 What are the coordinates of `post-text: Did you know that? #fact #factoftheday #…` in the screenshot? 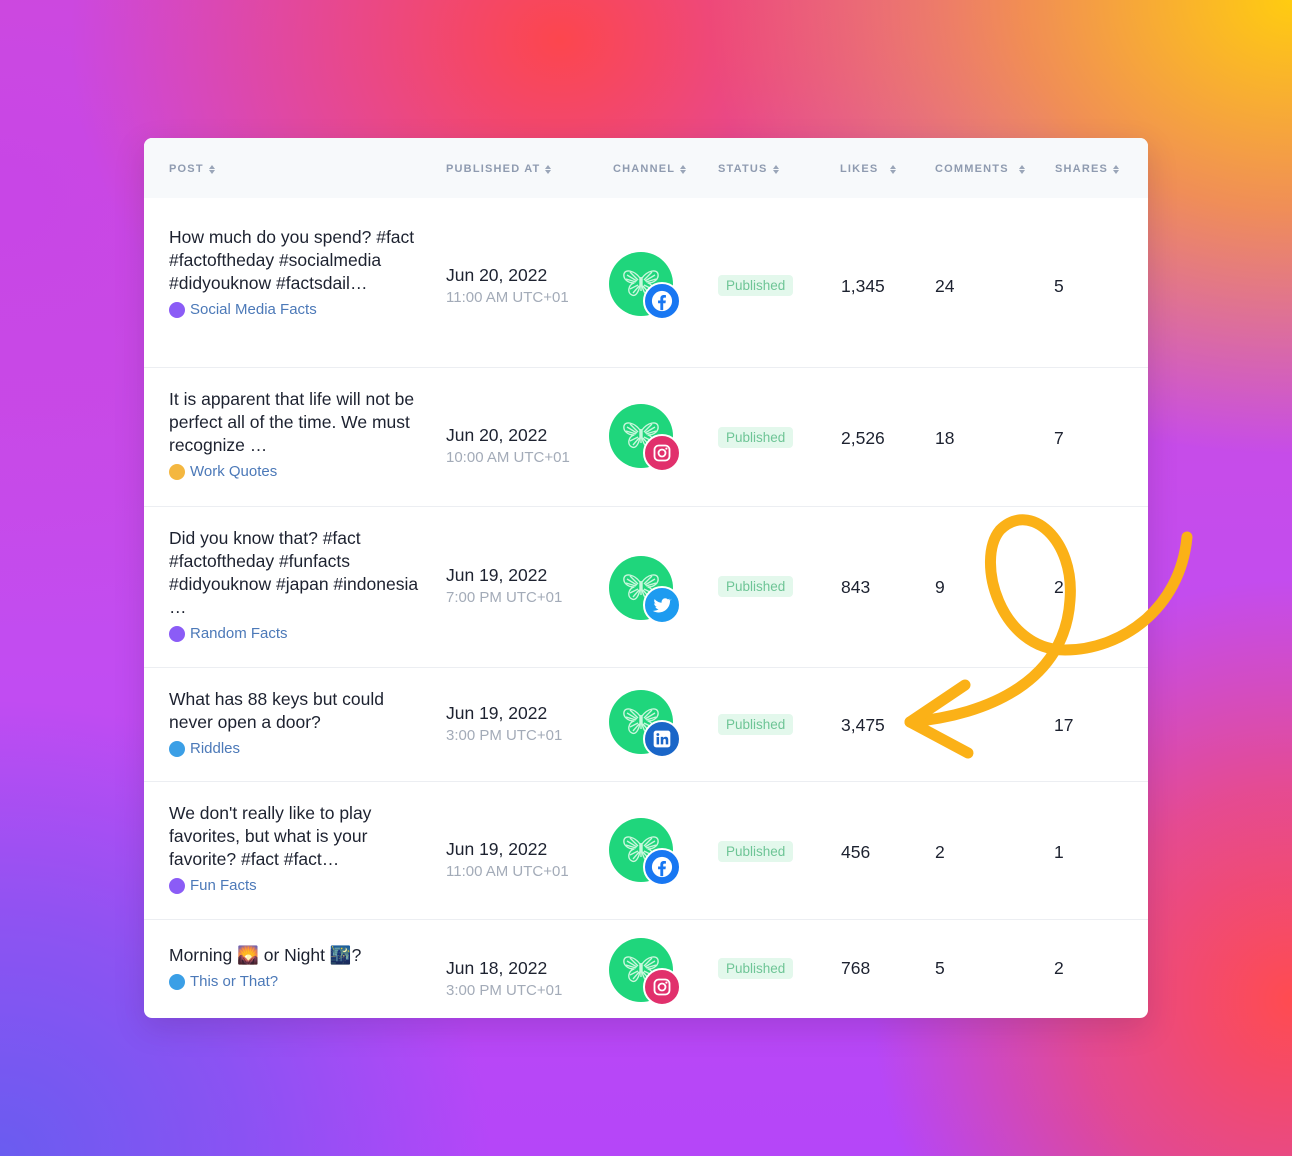 It's located at (294, 573).